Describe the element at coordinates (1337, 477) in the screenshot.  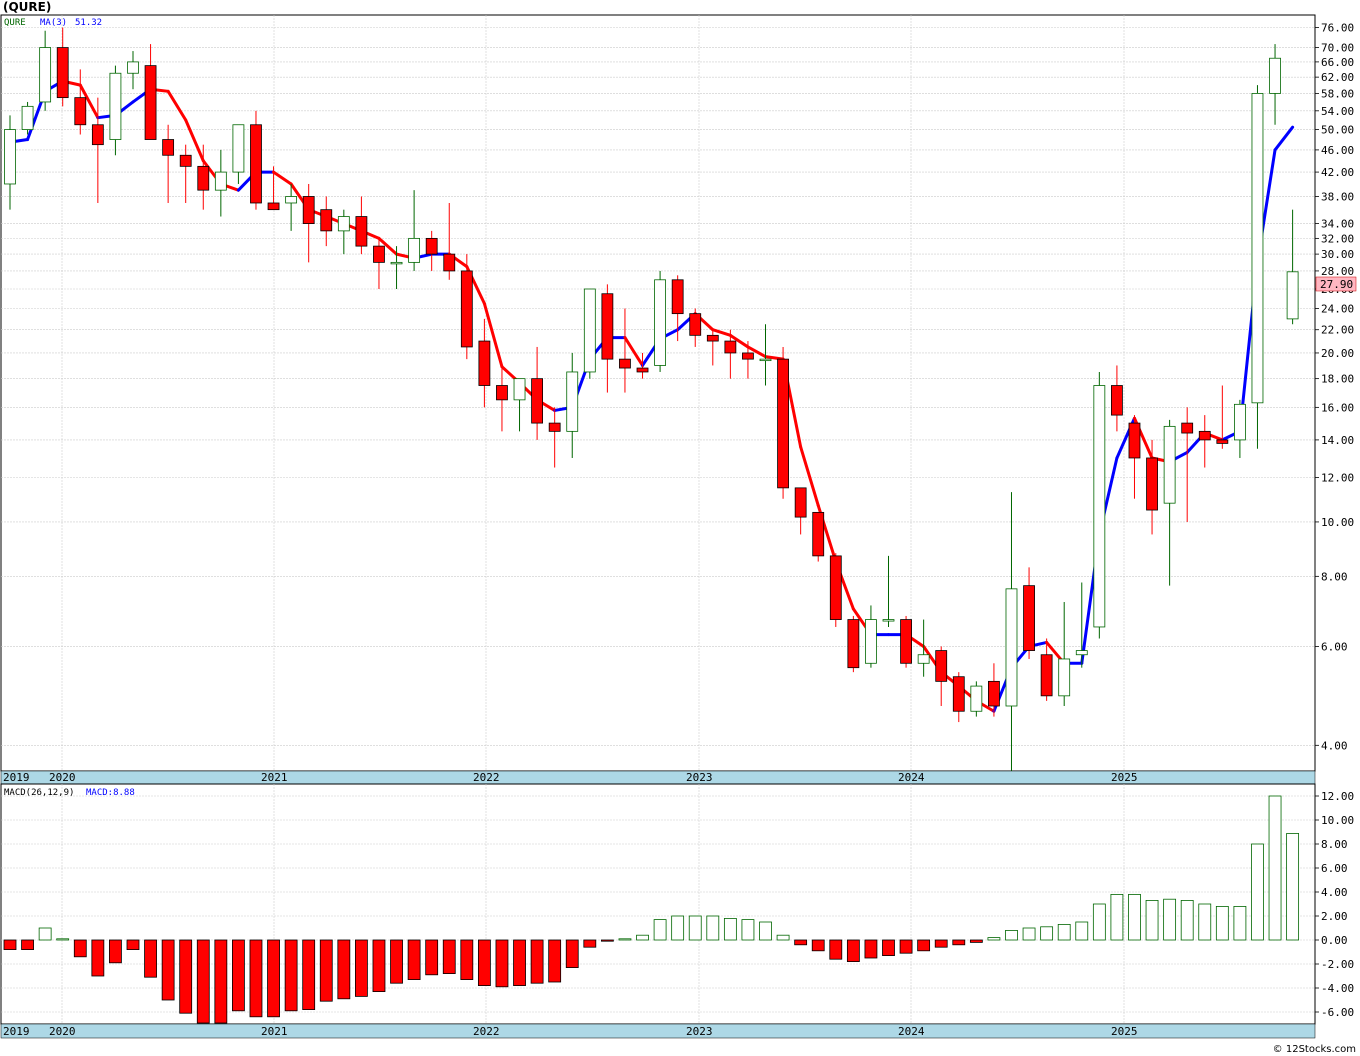
I see `price-tick-label: 12.00` at that location.